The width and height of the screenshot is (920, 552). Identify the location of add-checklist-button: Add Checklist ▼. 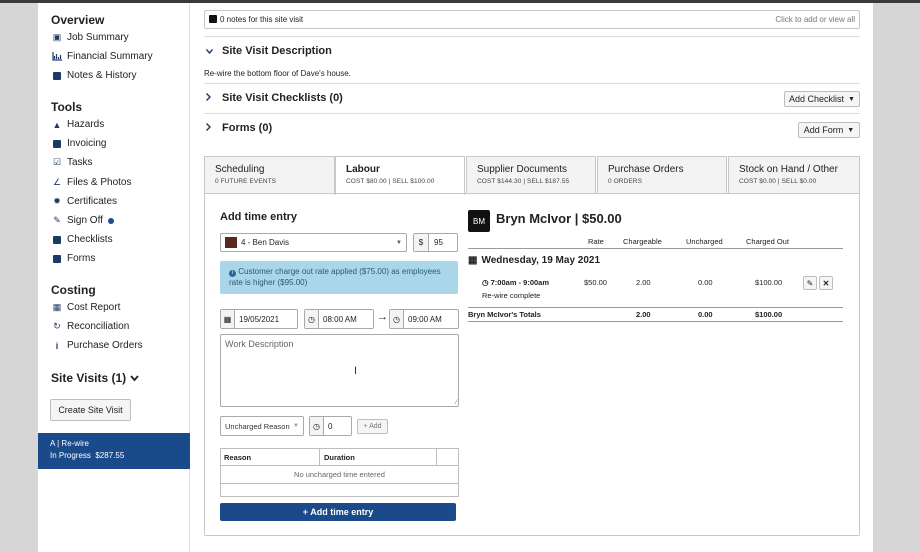
(822, 99).